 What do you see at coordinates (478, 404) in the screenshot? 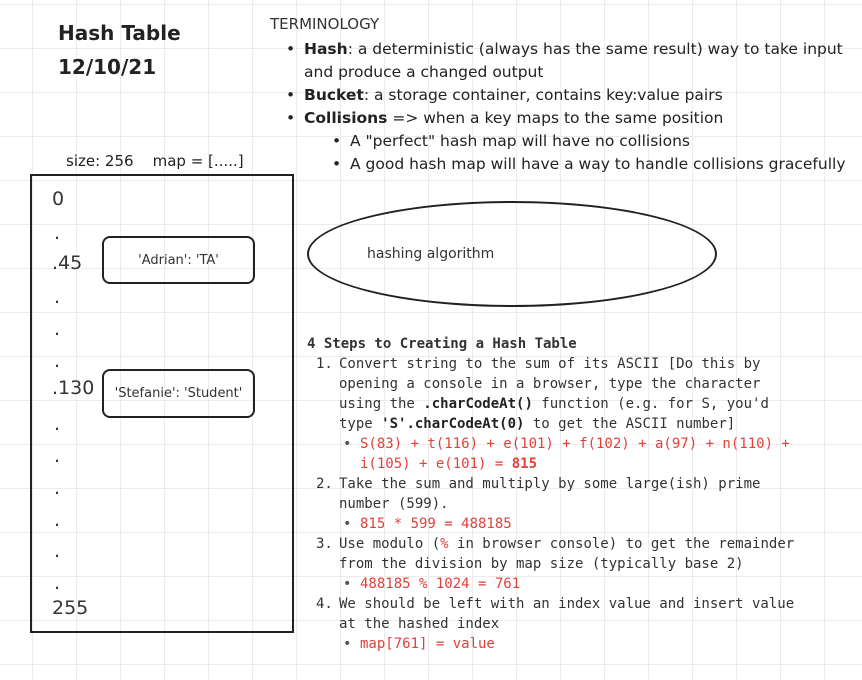
I see `charcodeat-code: .charCodeAt()` at bounding box center [478, 404].